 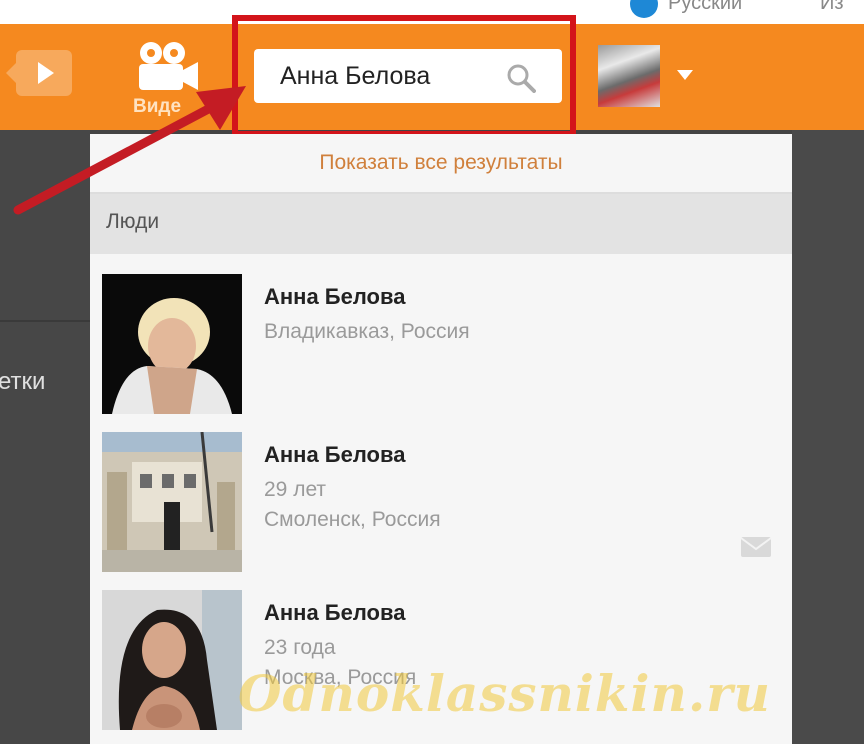 What do you see at coordinates (45, 437) in the screenshot?
I see `background-left-panel` at bounding box center [45, 437].